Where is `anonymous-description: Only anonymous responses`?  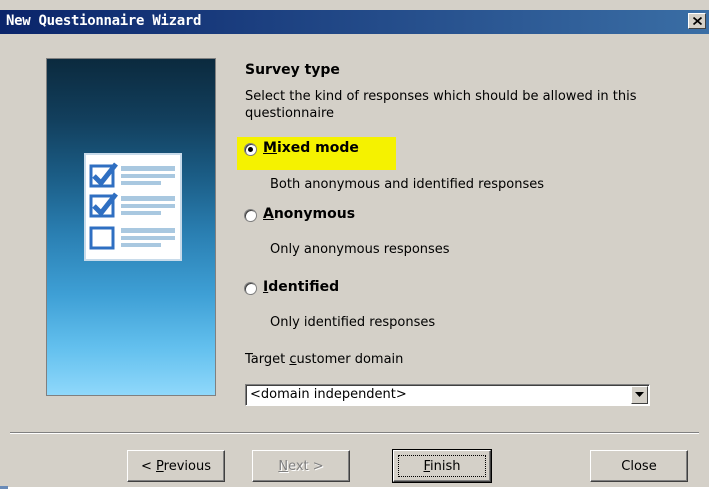
anonymous-description: Only anonymous responses is located at coordinates (360, 249).